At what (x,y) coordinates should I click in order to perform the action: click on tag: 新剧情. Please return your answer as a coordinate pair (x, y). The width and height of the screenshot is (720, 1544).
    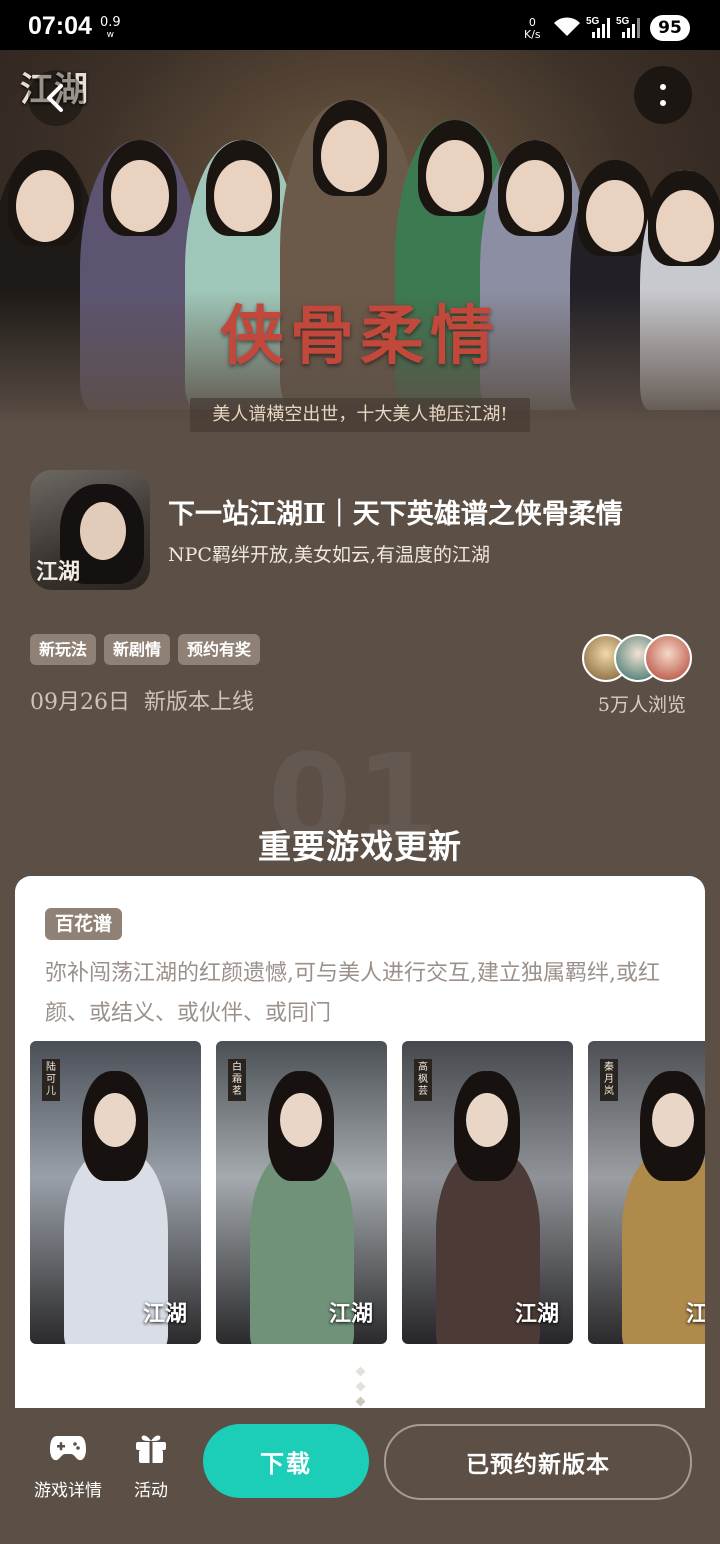
    Looking at the image, I should click on (137, 649).